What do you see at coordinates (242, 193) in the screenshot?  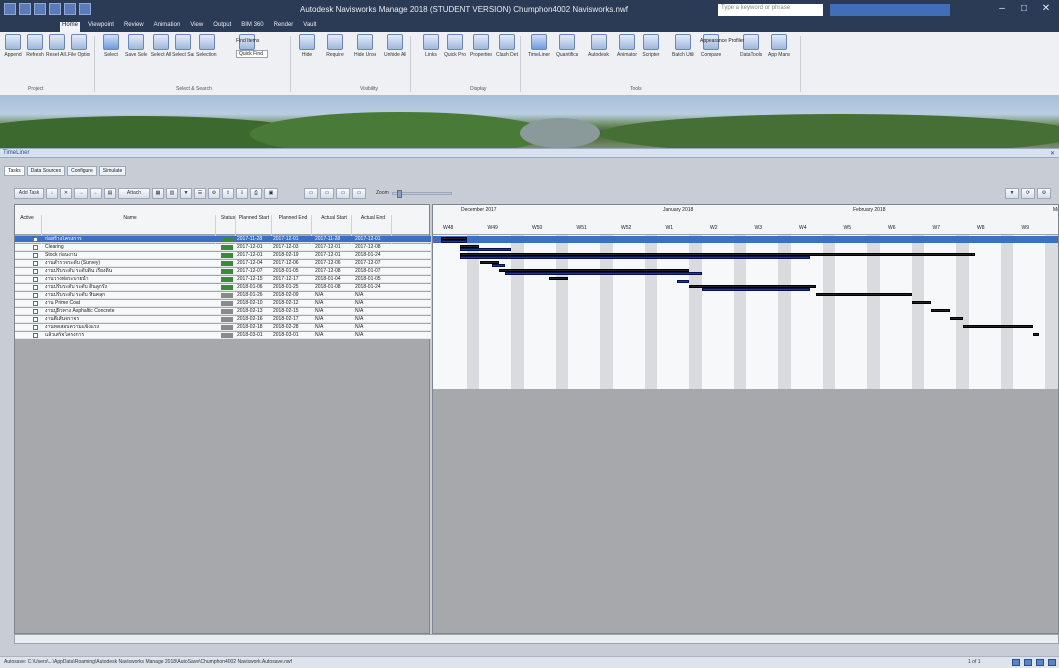 I see `import-icon: ⇩` at bounding box center [242, 193].